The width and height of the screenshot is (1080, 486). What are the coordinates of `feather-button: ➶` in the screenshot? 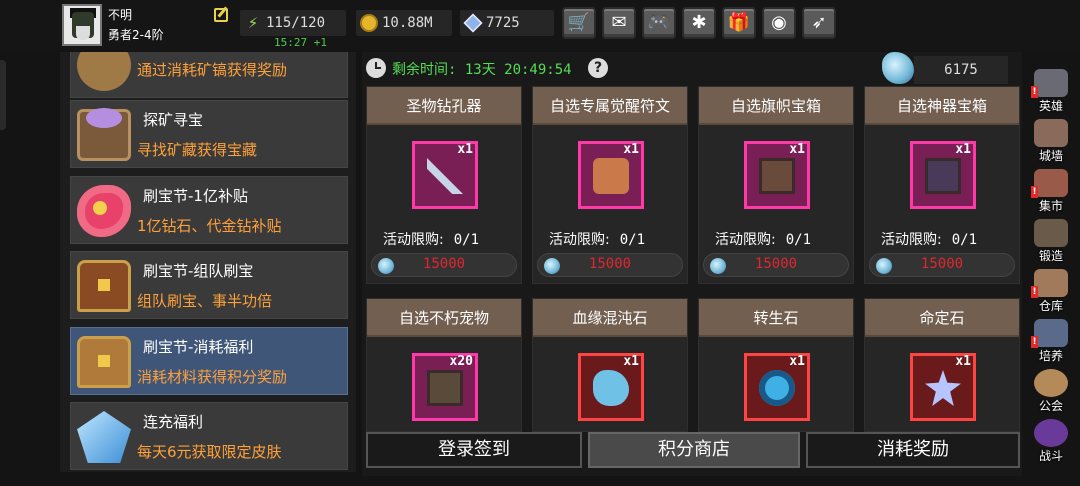 It's located at (819, 23).